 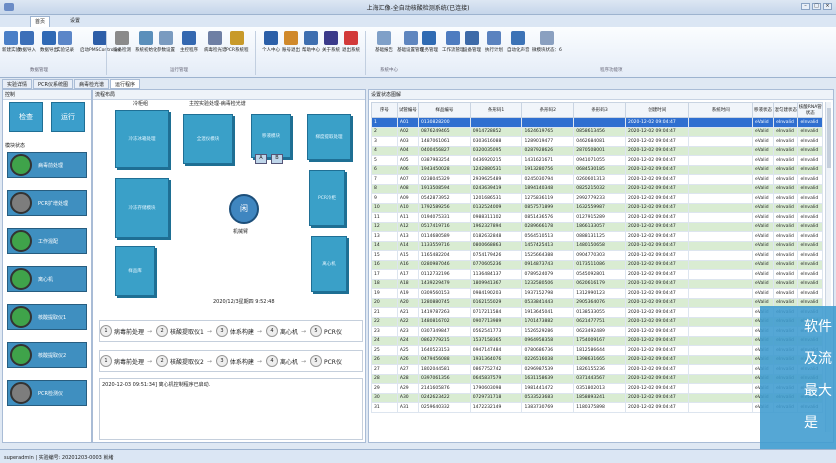 I want to click on ribbon-button-6: 系统初始化, so click(x=146, y=42).